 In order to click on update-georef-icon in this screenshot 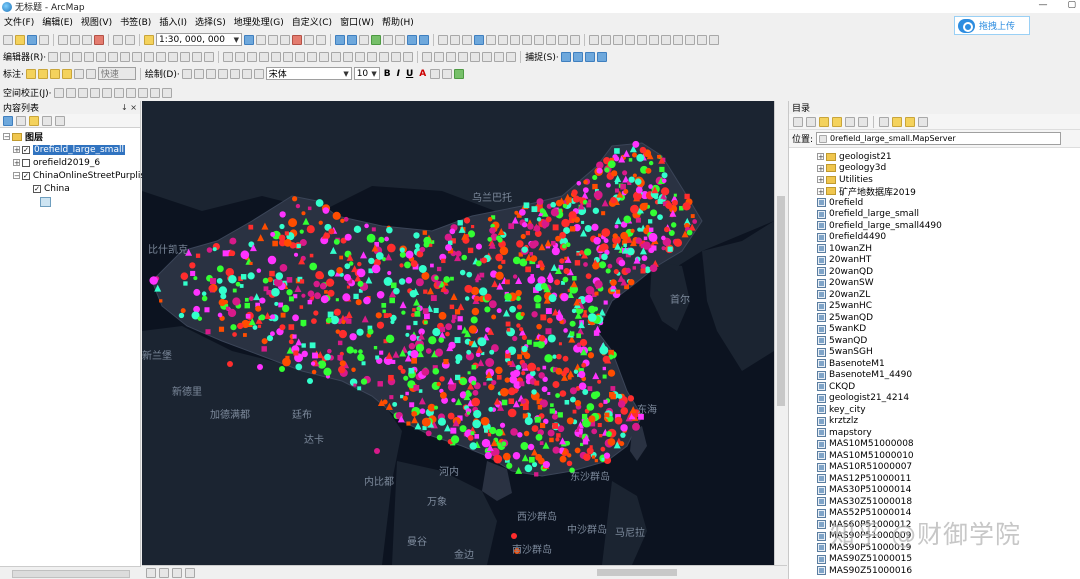, I will do `click(511, 56)`.